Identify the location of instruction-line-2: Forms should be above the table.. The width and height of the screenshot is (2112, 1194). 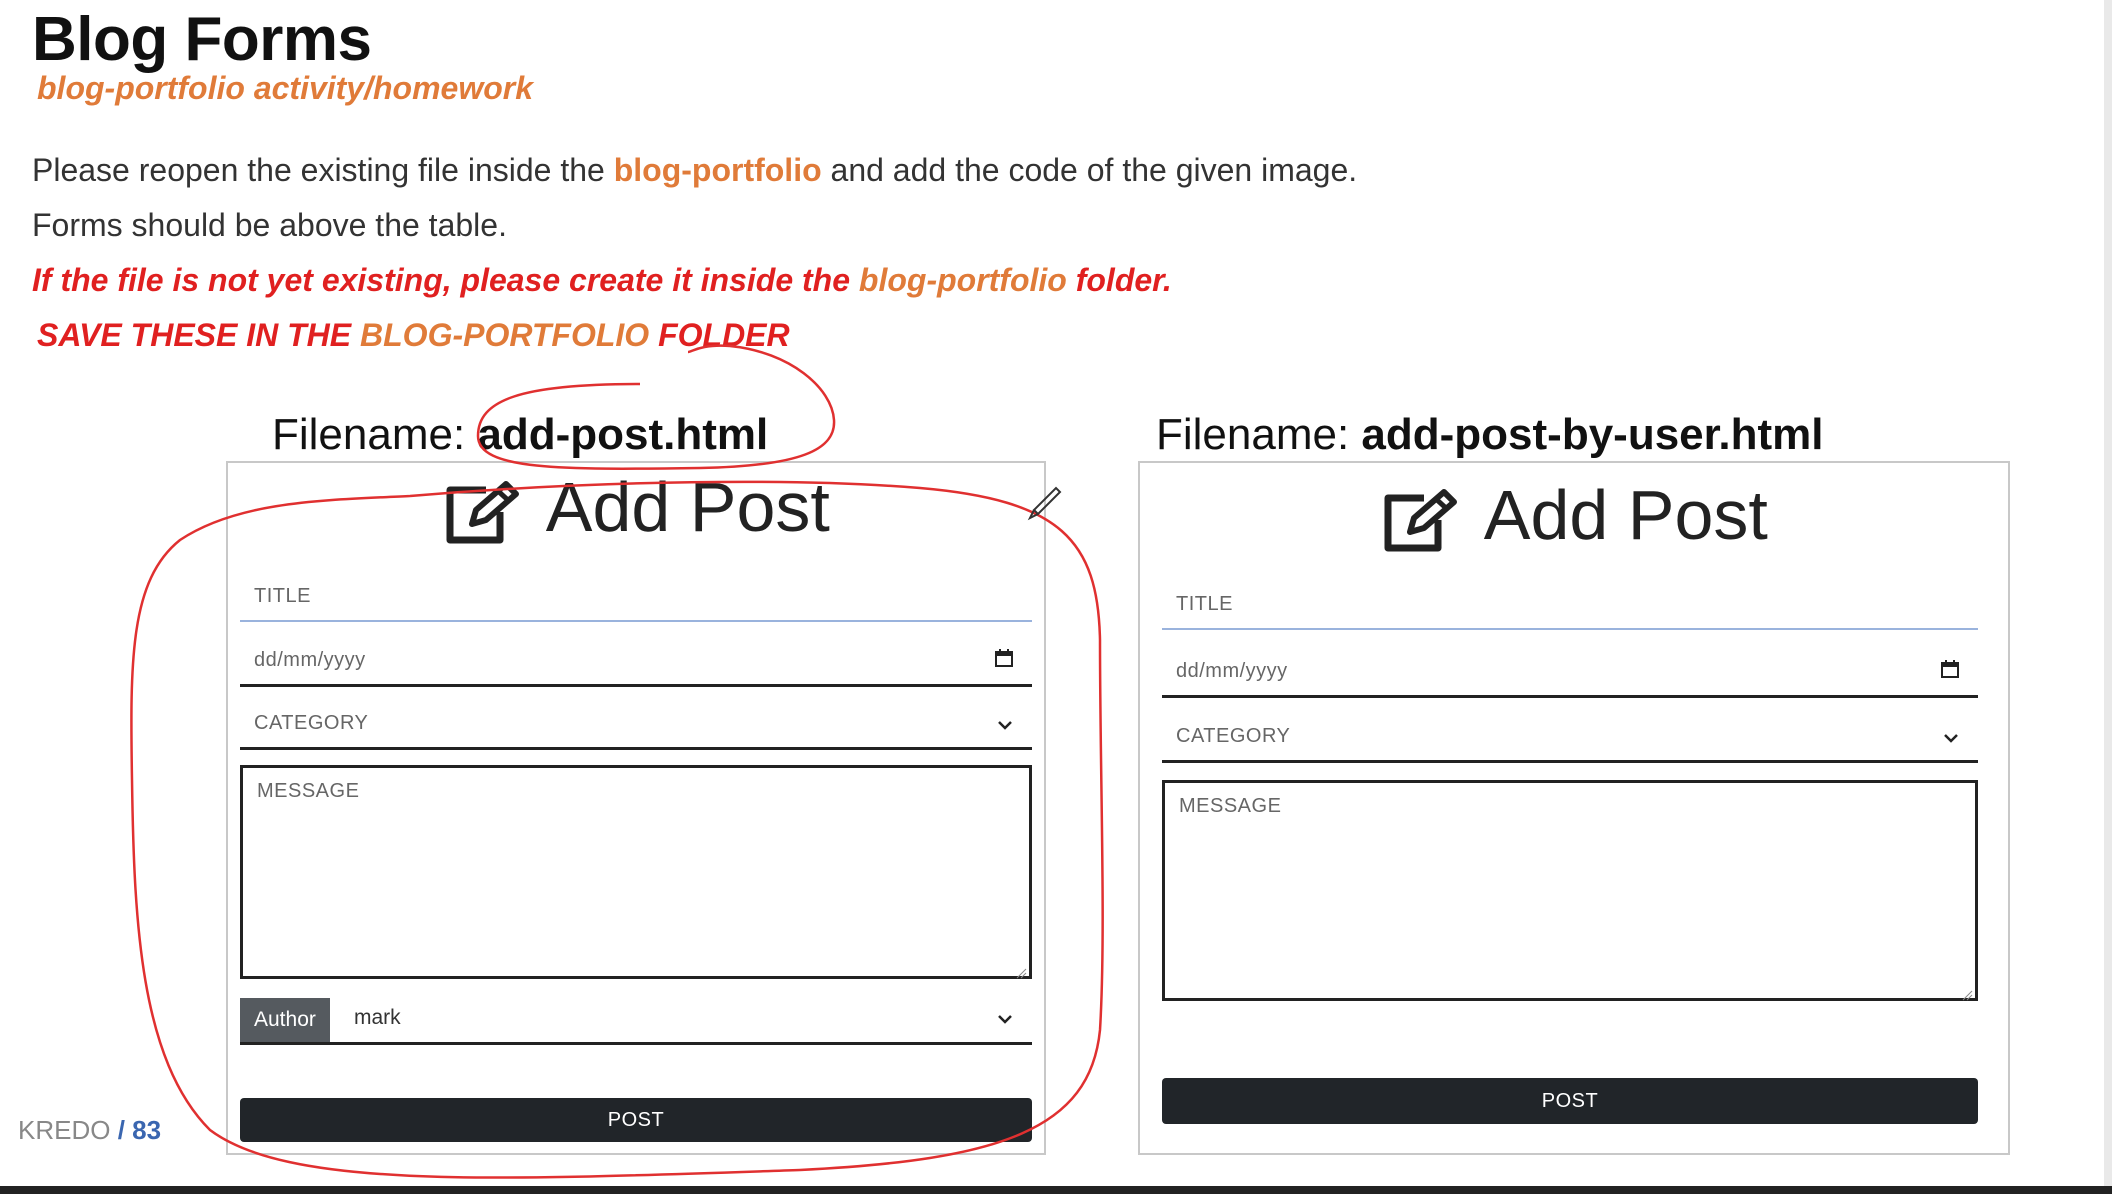
(269, 225).